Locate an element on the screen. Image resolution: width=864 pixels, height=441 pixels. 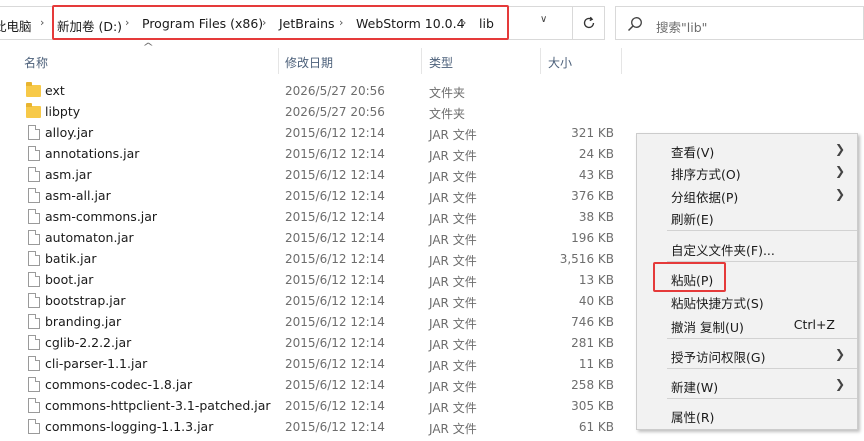
file-name: asm.jar is located at coordinates (68, 174).